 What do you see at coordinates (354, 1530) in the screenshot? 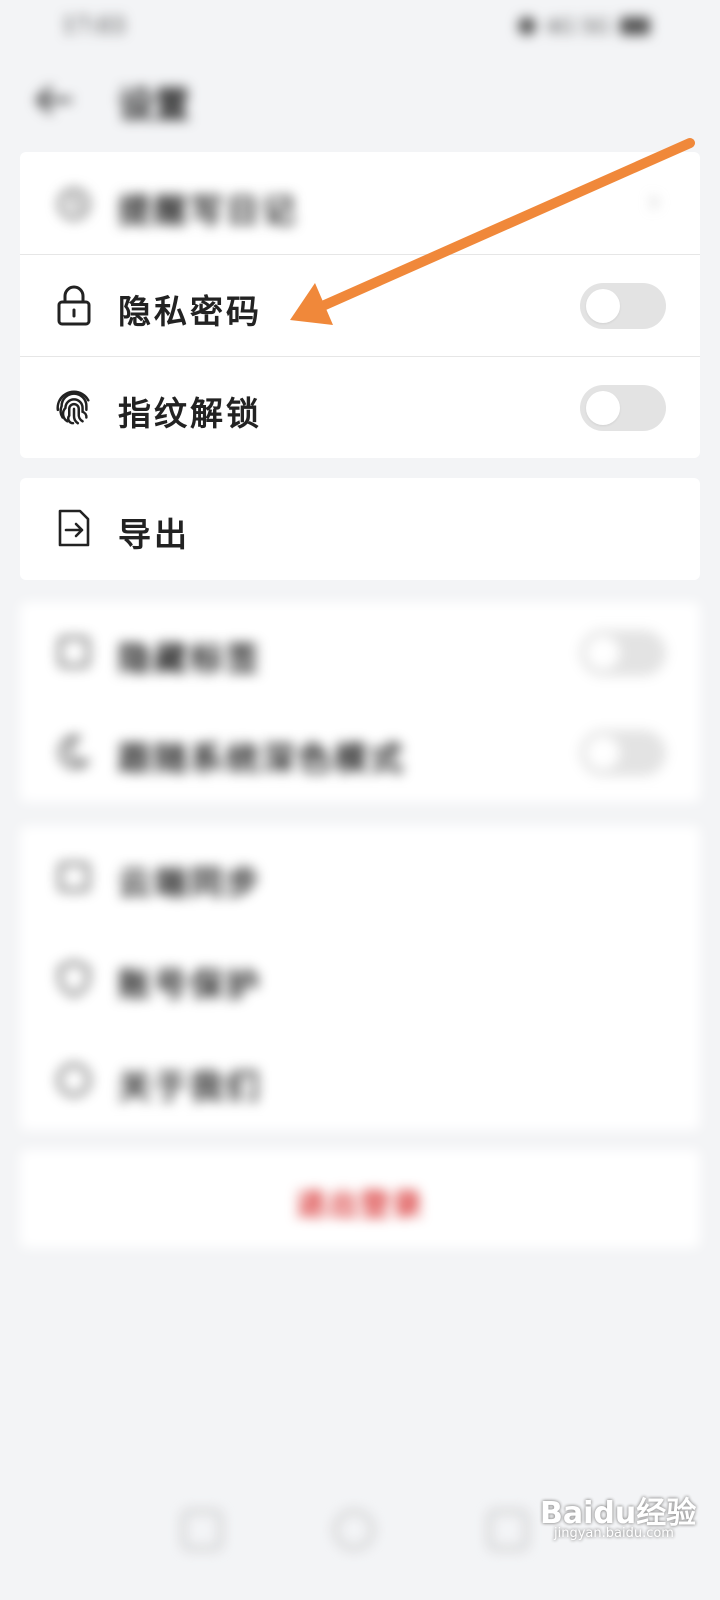
I see `home-icon` at bounding box center [354, 1530].